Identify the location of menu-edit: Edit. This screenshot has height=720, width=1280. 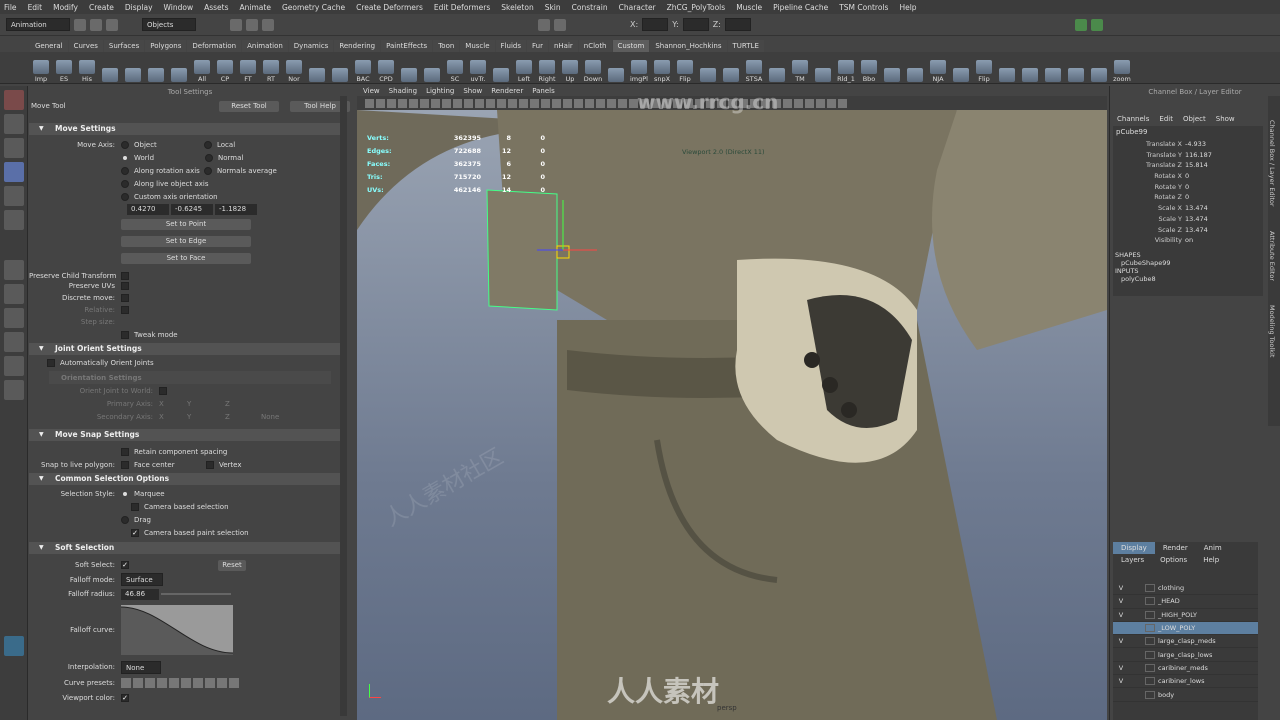
(35, 7).